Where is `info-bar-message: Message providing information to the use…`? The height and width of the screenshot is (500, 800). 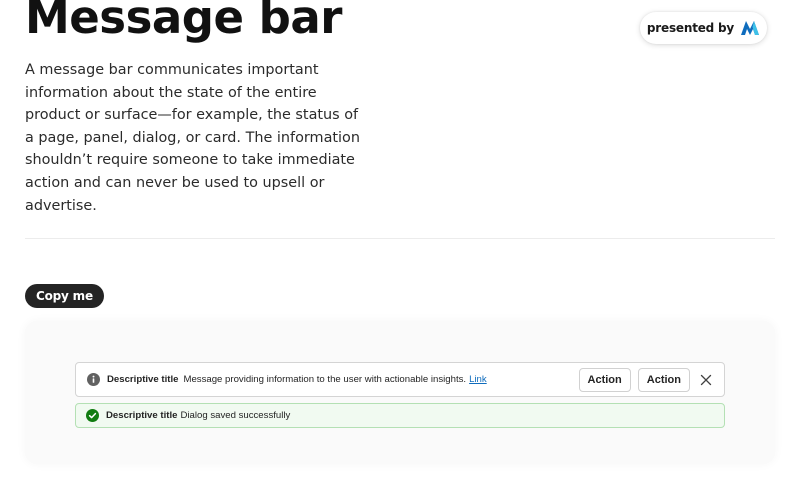 info-bar-message: Message providing information to the use… is located at coordinates (325, 379).